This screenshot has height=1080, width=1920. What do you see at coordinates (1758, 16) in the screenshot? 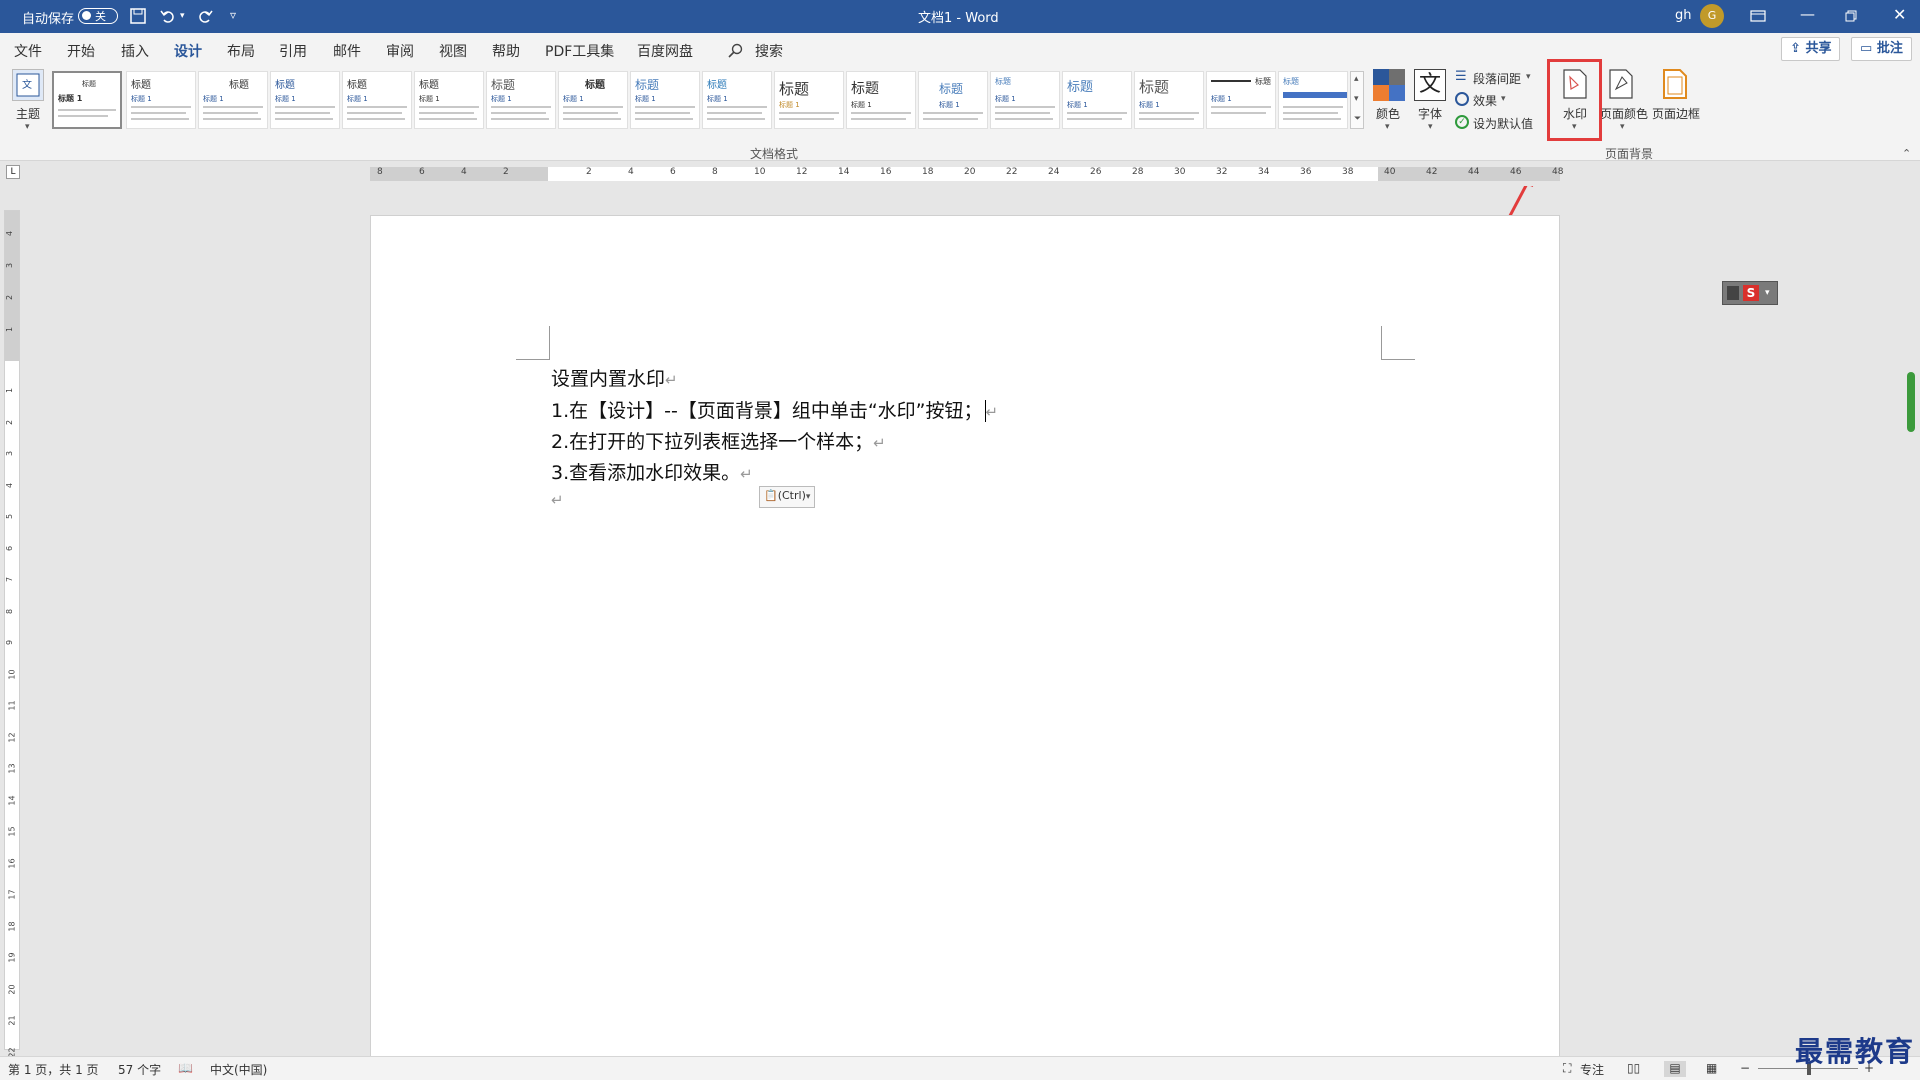
I see `ribbon-display-icon` at bounding box center [1758, 16].